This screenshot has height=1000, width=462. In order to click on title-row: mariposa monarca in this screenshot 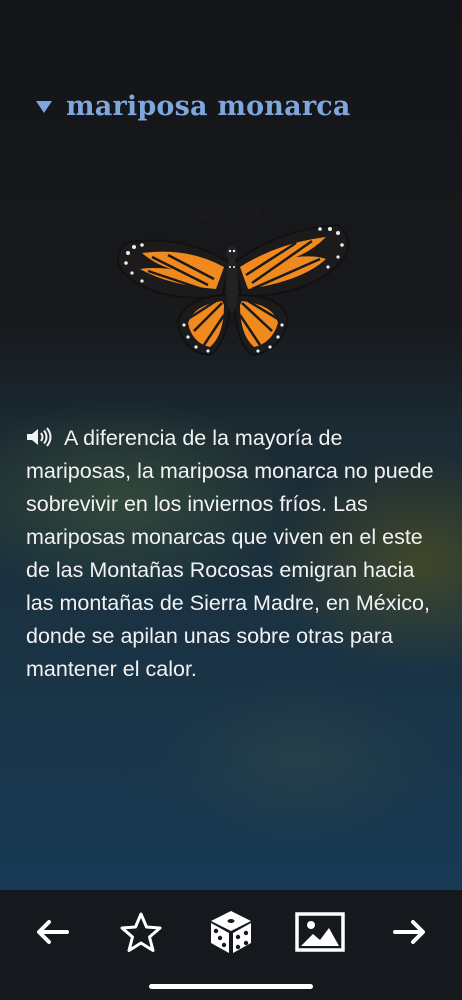, I will do `click(193, 106)`.